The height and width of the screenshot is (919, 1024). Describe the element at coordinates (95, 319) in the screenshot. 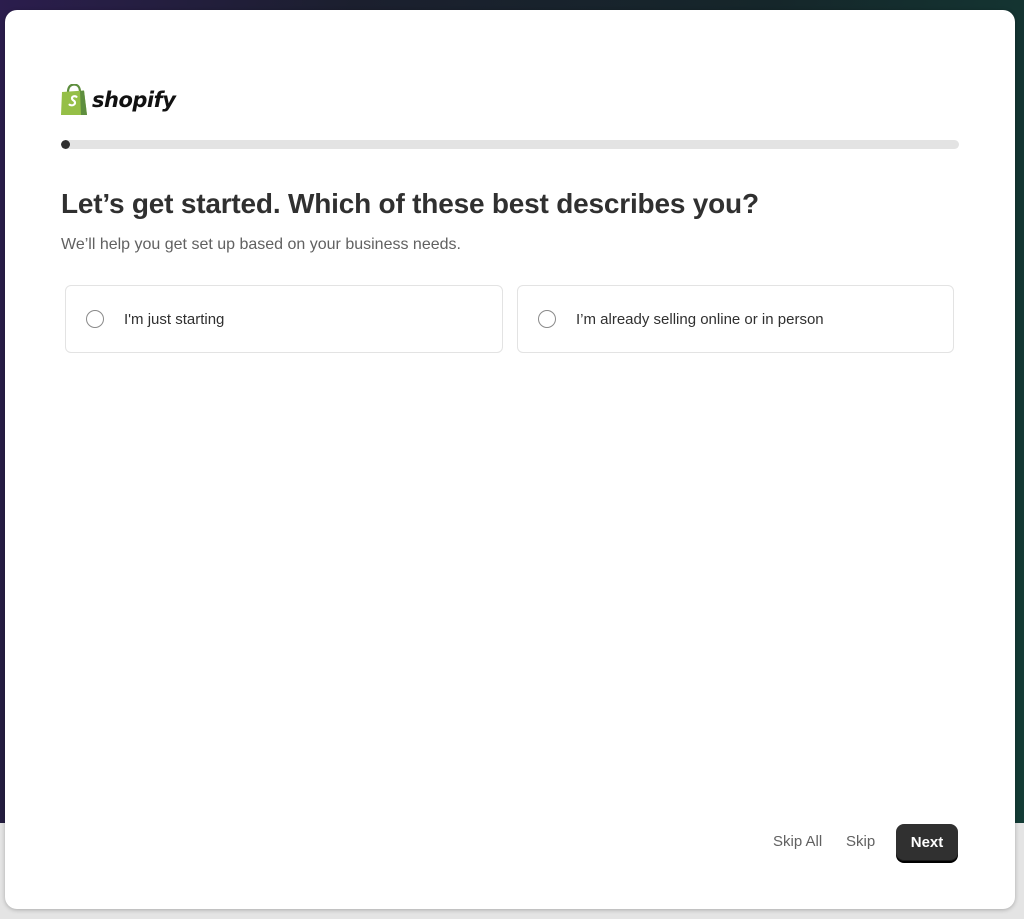

I see `radio-just-starting` at that location.